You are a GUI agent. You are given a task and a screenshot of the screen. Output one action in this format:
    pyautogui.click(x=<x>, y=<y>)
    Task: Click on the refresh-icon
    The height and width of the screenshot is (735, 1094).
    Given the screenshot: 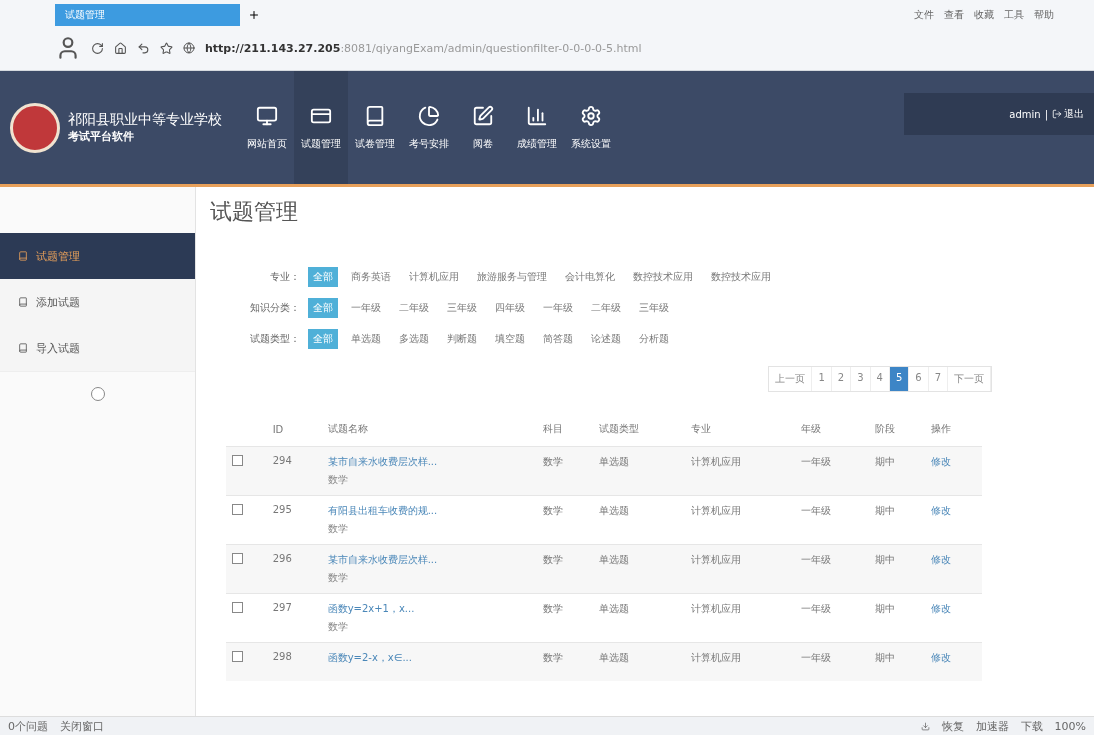 What is the action you would take?
    pyautogui.click(x=97, y=48)
    